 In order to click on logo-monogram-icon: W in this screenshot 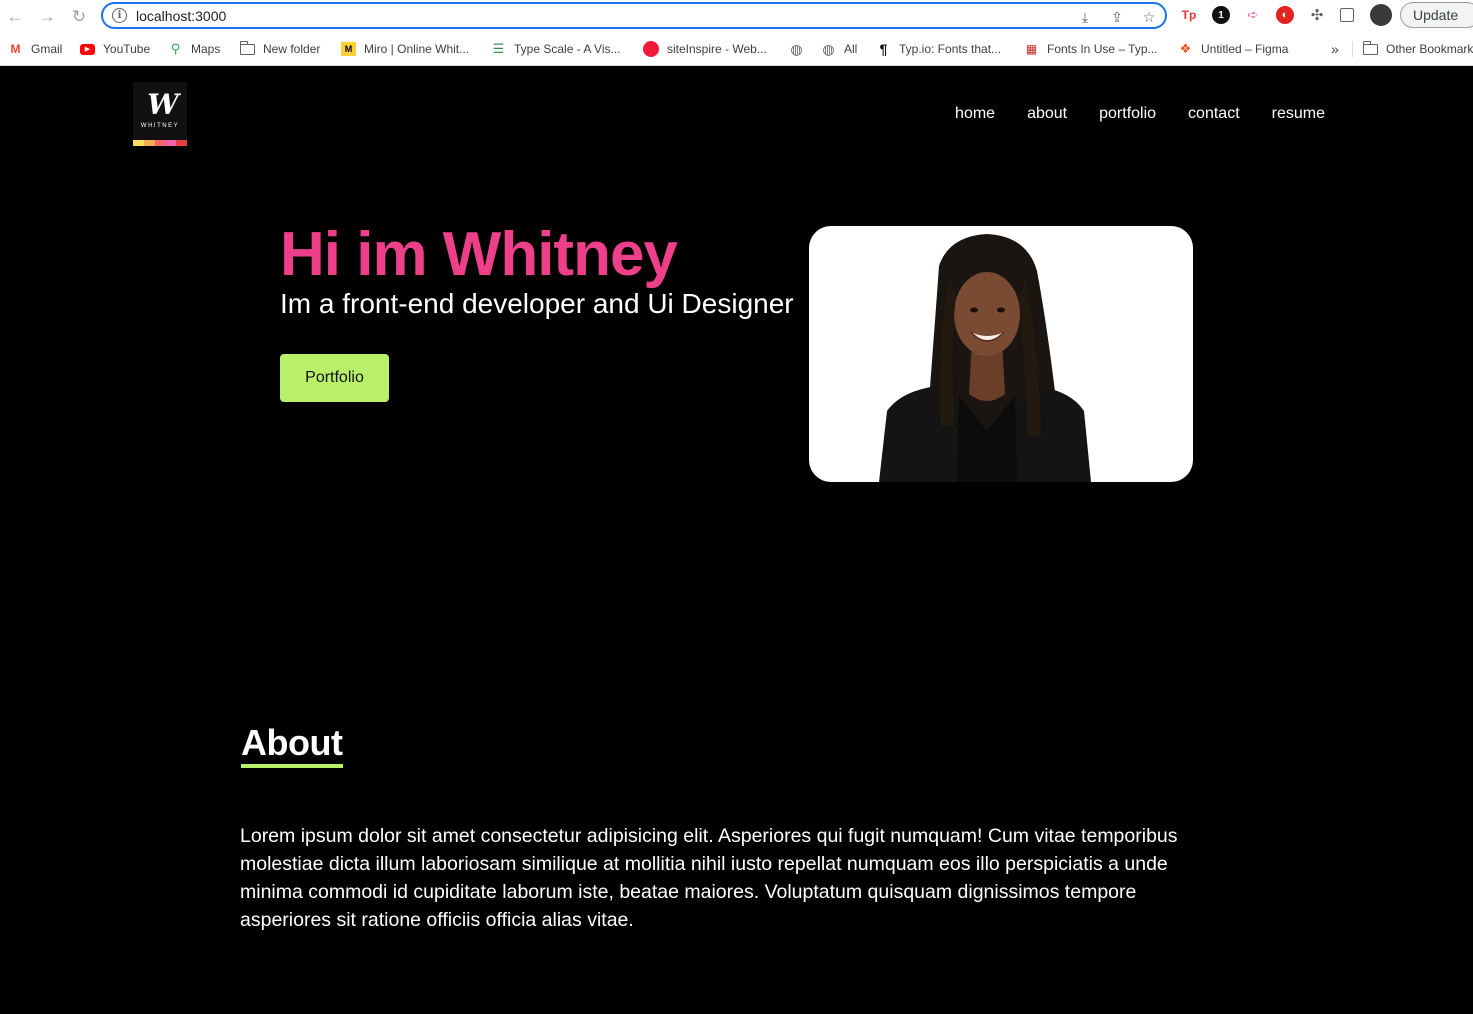, I will do `click(162, 104)`.